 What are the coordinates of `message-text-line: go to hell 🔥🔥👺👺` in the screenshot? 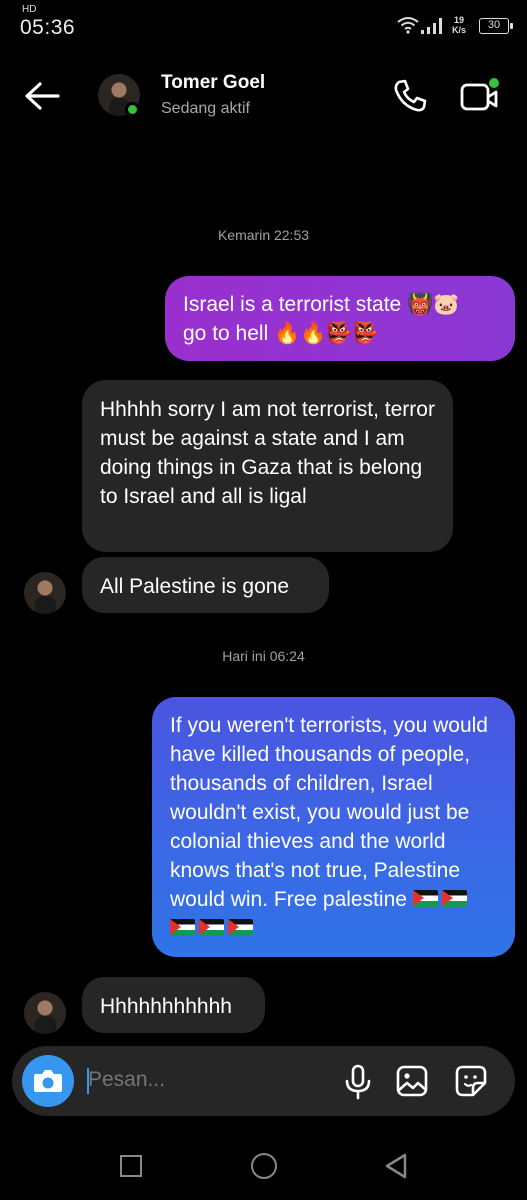 It's located at (281, 333).